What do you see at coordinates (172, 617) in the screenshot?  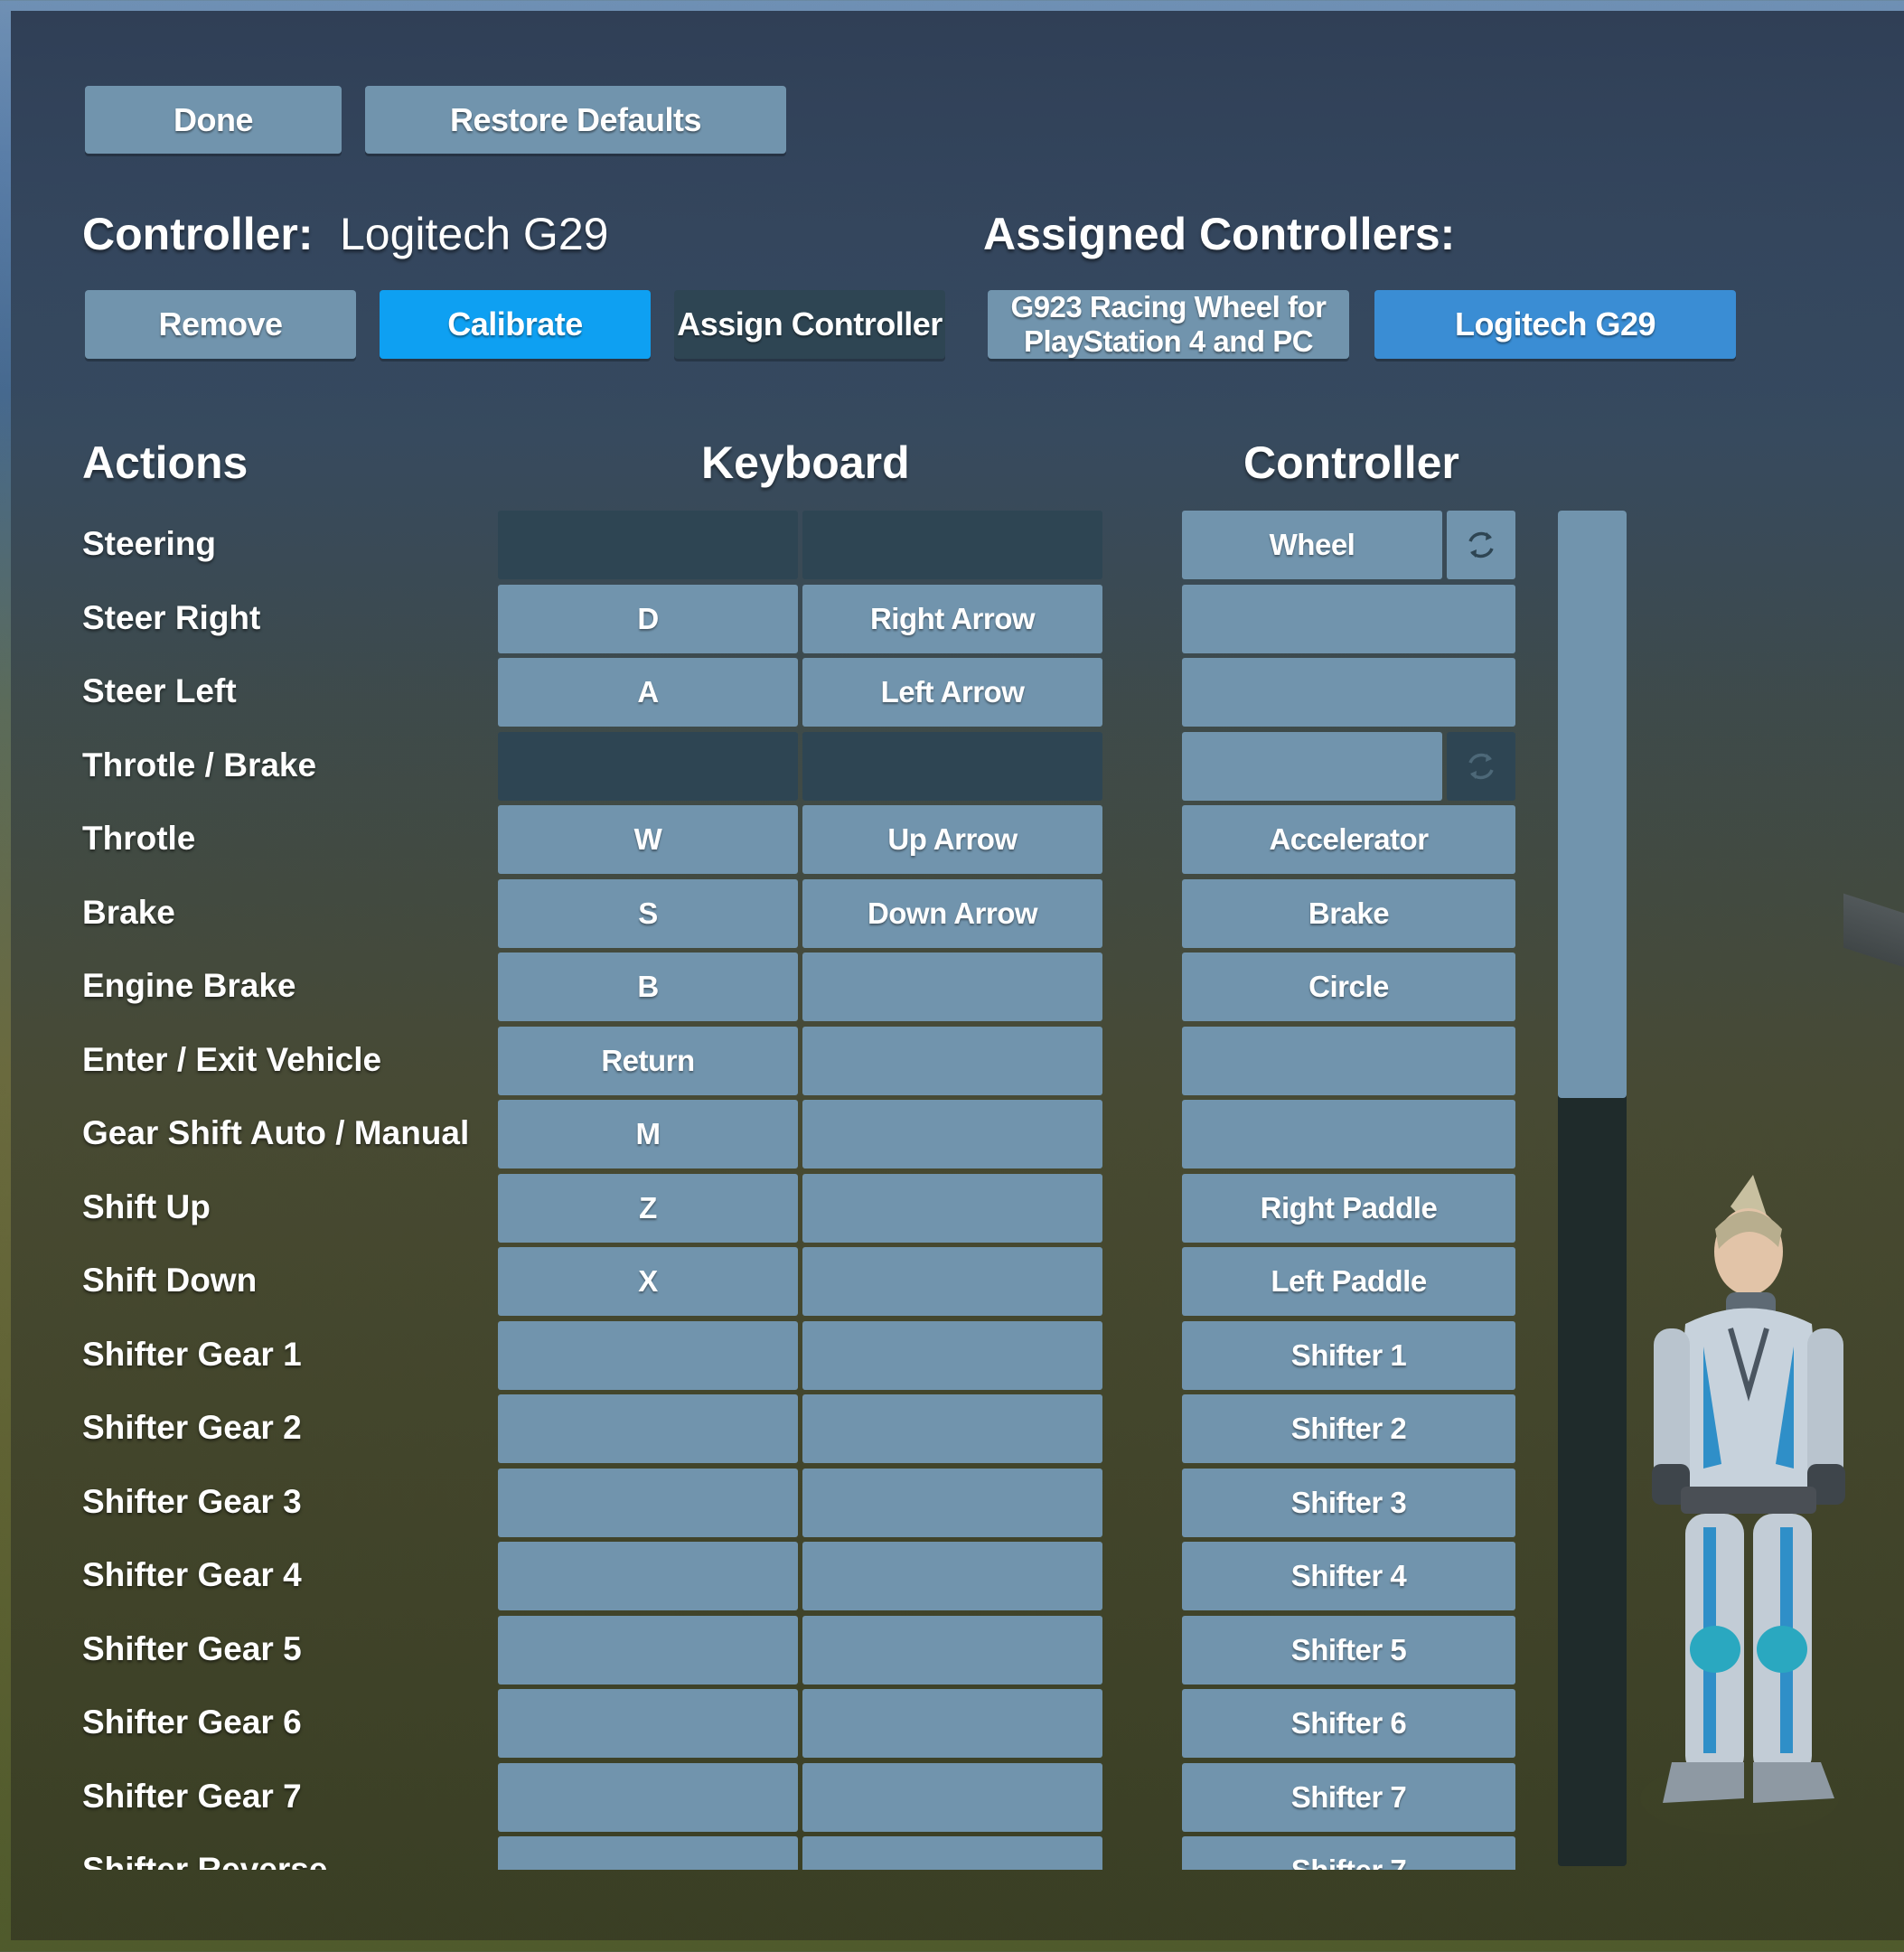 I see `action-label: Steer Right` at bounding box center [172, 617].